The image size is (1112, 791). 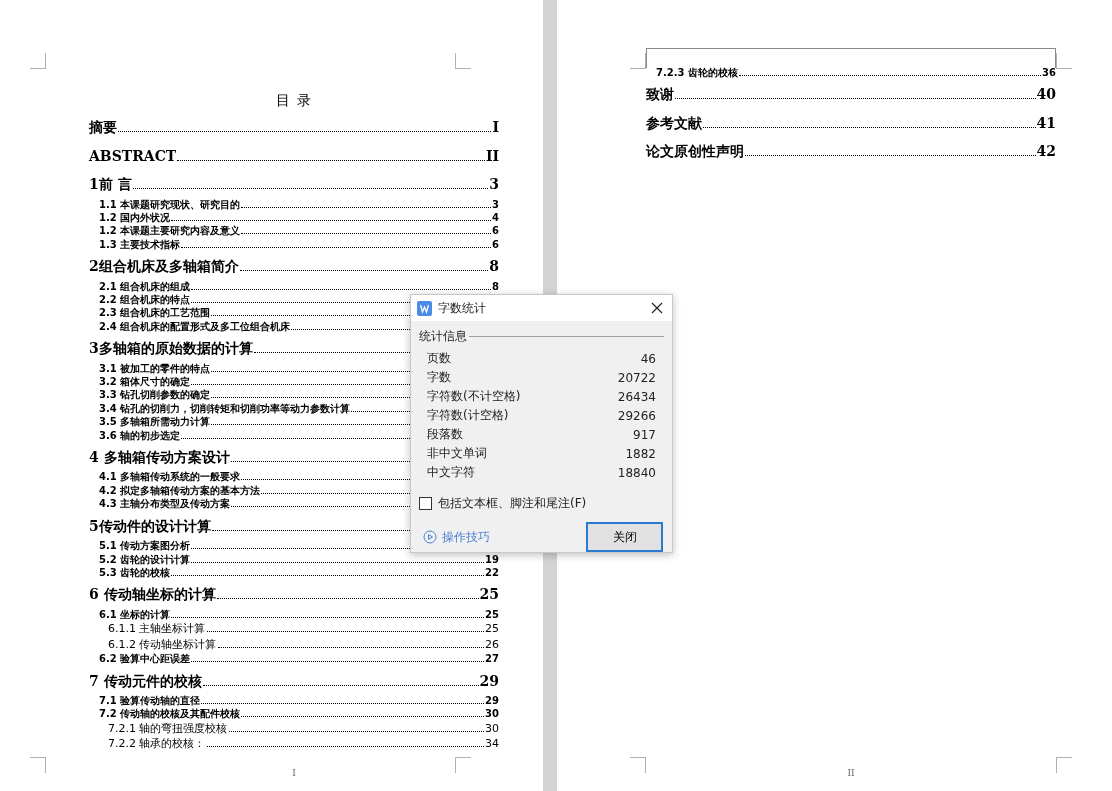 I want to click on stat-label: 字数, so click(x=439, y=377).